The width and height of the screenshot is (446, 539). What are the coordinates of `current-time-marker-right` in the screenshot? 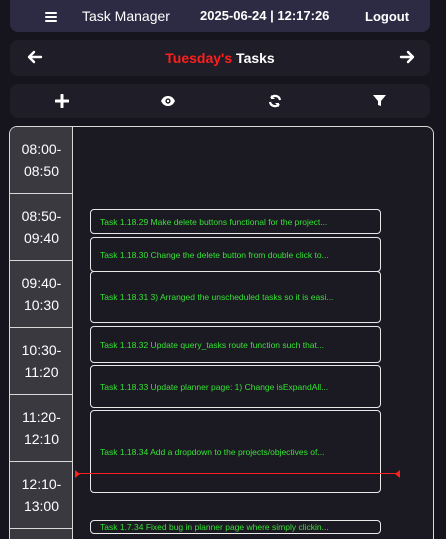 It's located at (397, 474).